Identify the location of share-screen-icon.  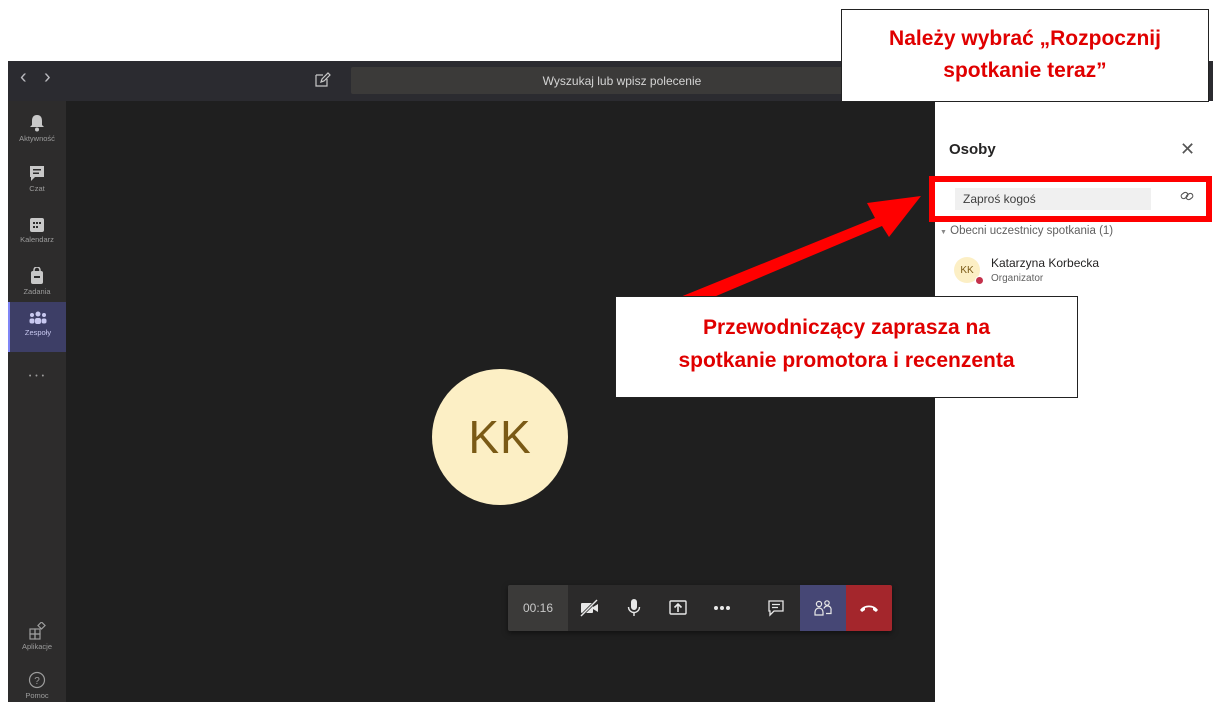
(678, 607).